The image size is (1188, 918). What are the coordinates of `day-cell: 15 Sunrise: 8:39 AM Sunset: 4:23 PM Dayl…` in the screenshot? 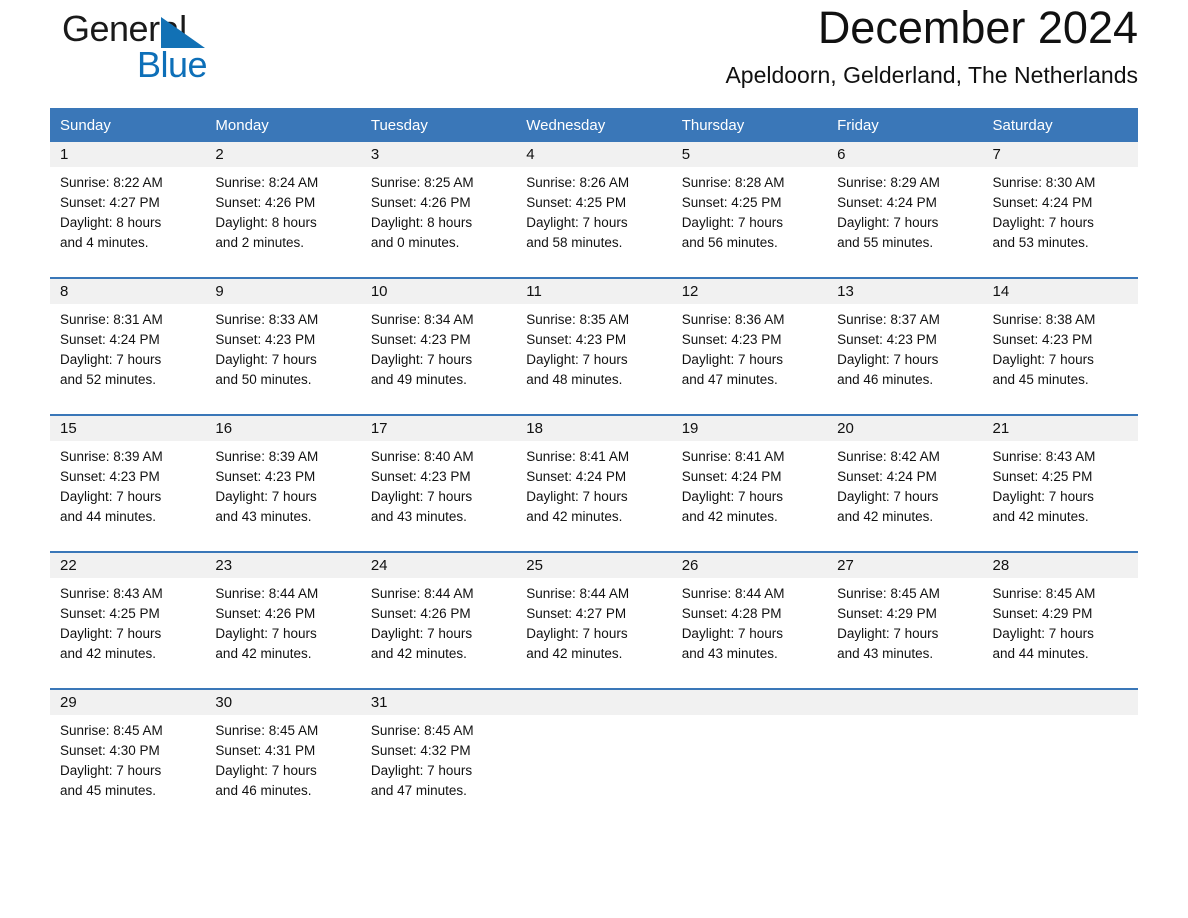 It's located at (128, 483).